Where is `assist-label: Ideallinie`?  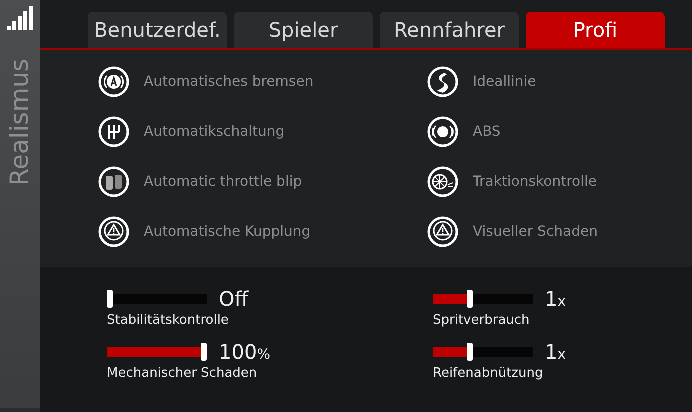 assist-label: Ideallinie is located at coordinates (504, 82).